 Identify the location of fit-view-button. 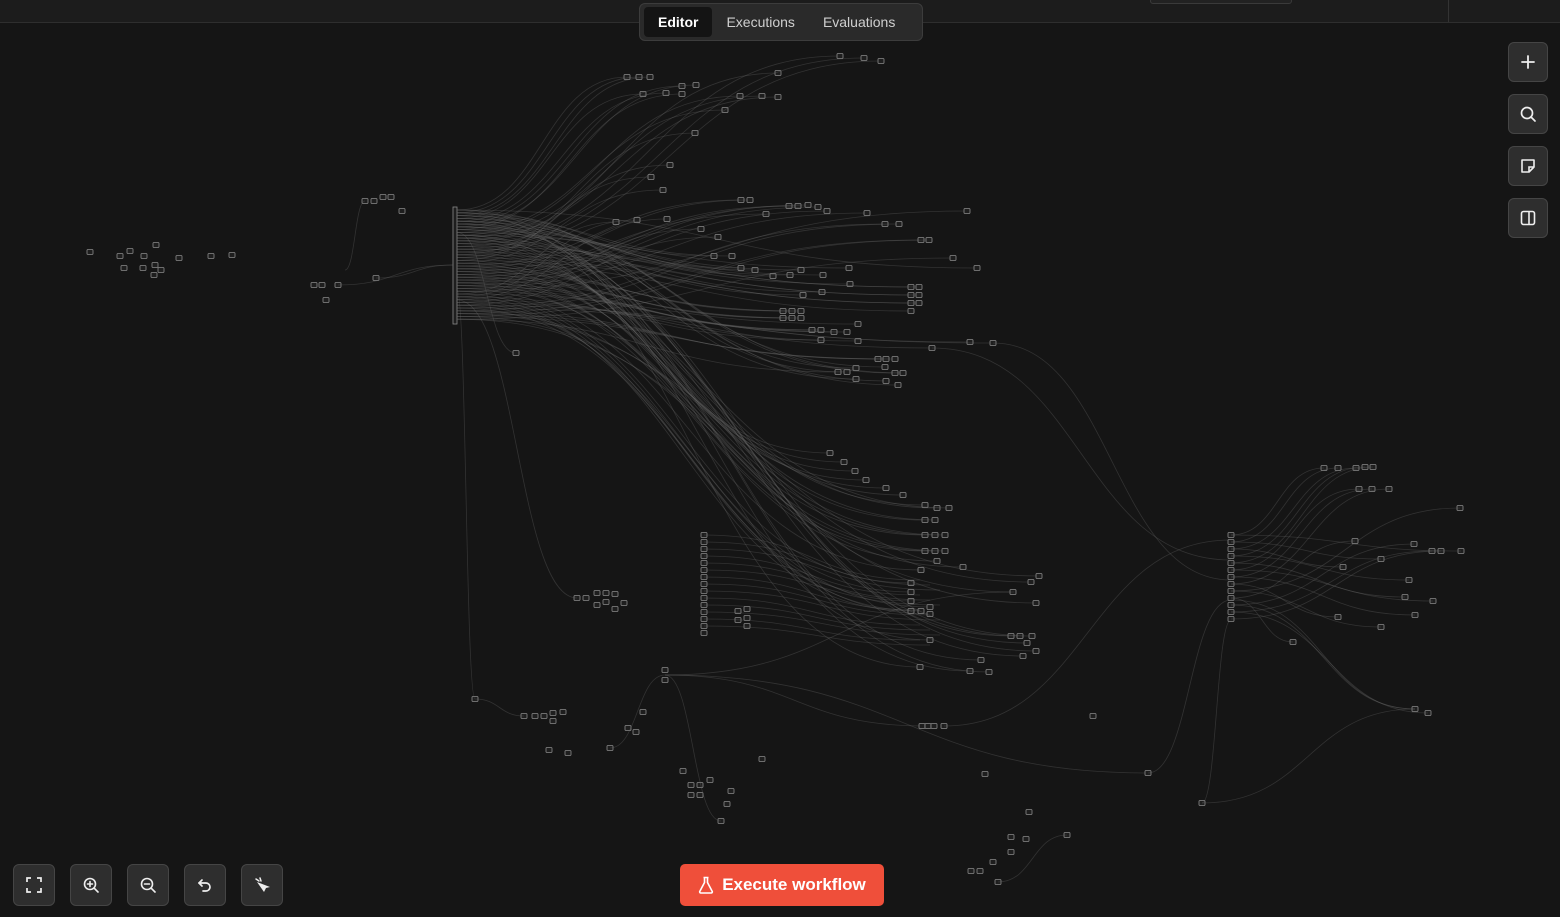
(34, 885).